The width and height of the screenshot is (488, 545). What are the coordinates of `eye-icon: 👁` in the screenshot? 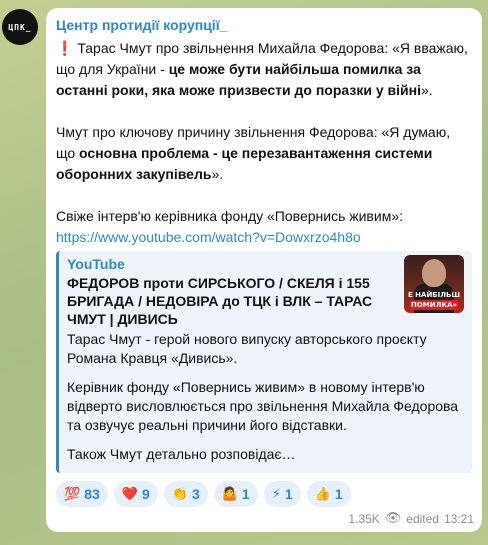 It's located at (393, 518).